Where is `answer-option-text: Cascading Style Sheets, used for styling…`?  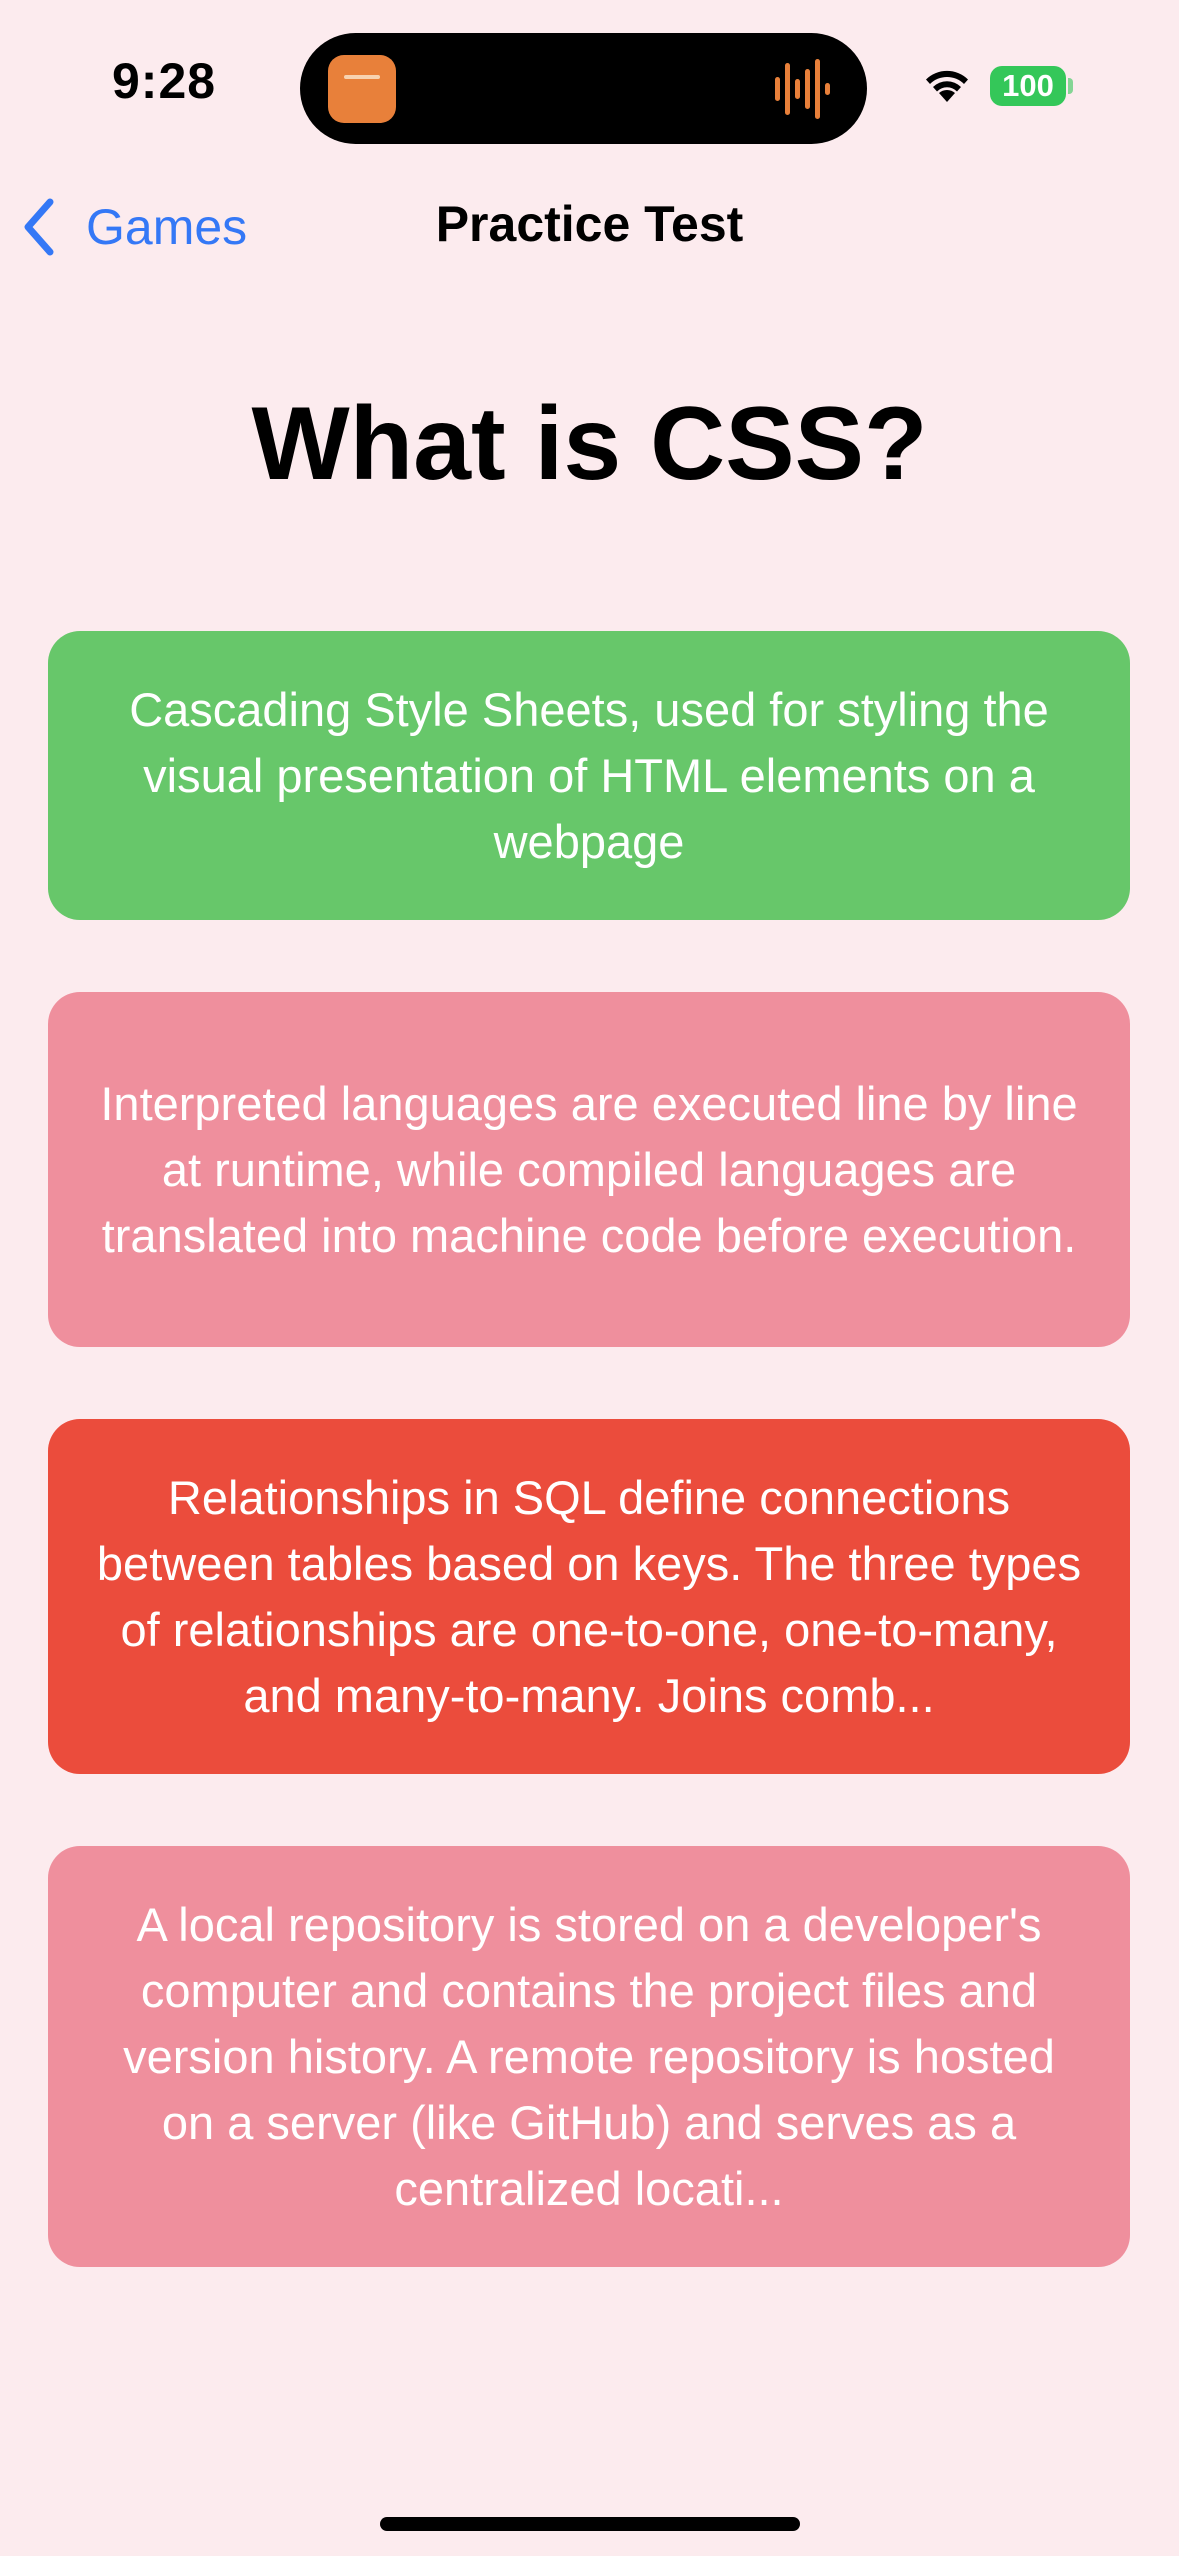
answer-option-text: Cascading Style Sheets, used for styling… is located at coordinates (589, 775).